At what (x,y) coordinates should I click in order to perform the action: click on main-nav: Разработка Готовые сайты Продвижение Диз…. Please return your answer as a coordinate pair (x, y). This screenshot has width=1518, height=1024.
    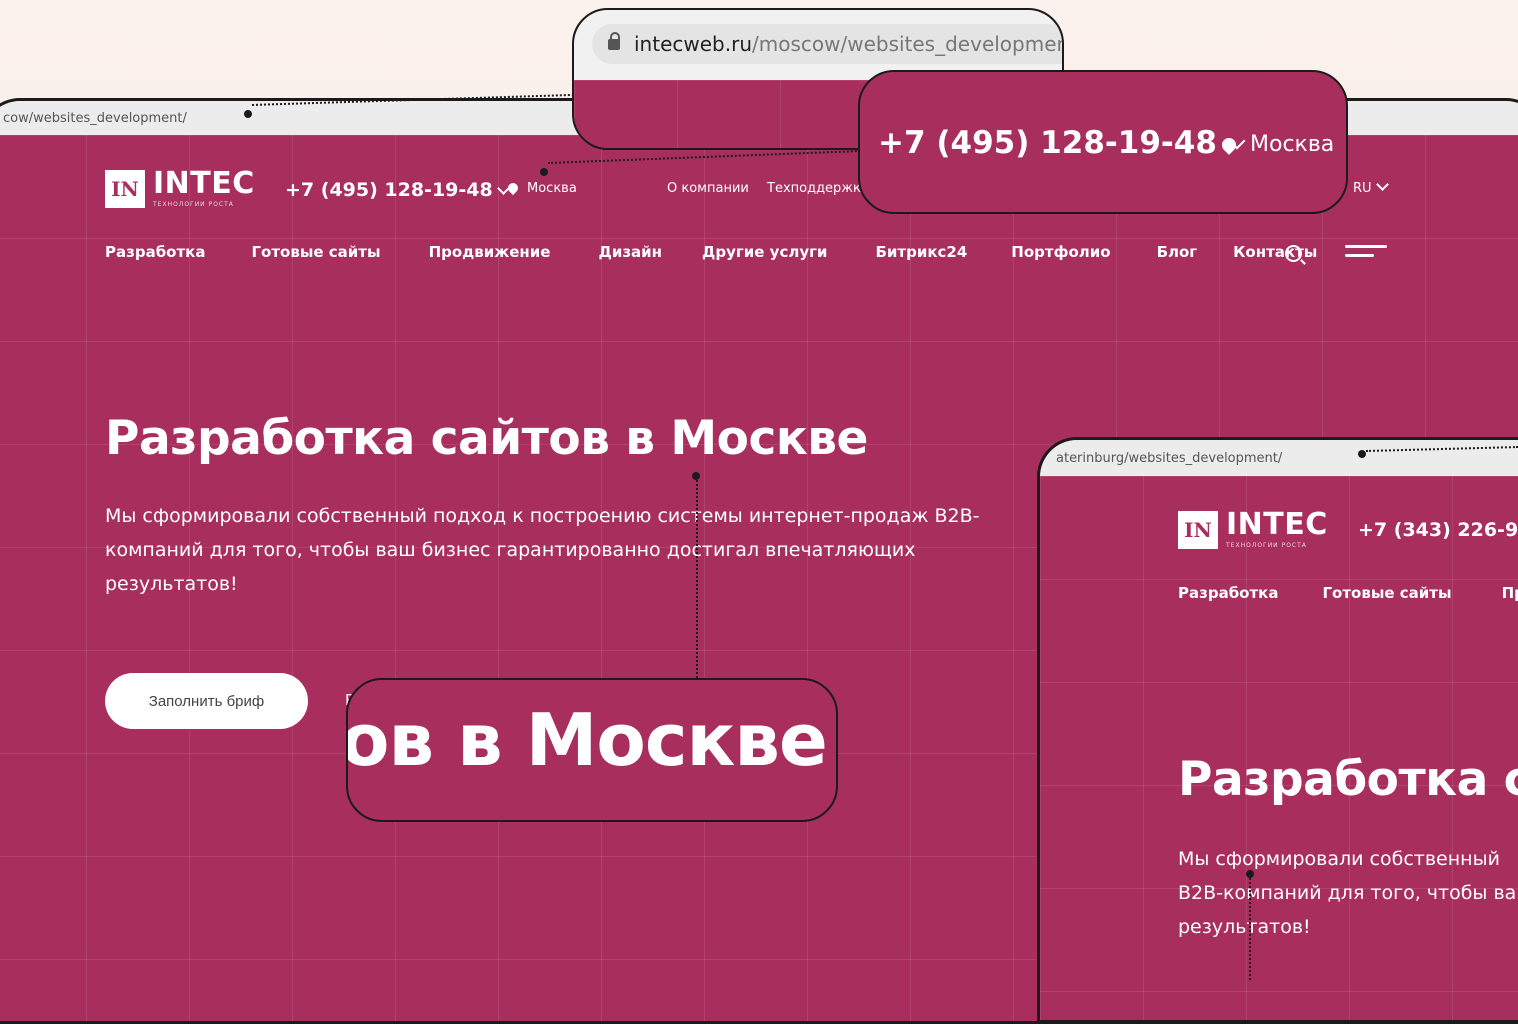
    Looking at the image, I should click on (711, 252).